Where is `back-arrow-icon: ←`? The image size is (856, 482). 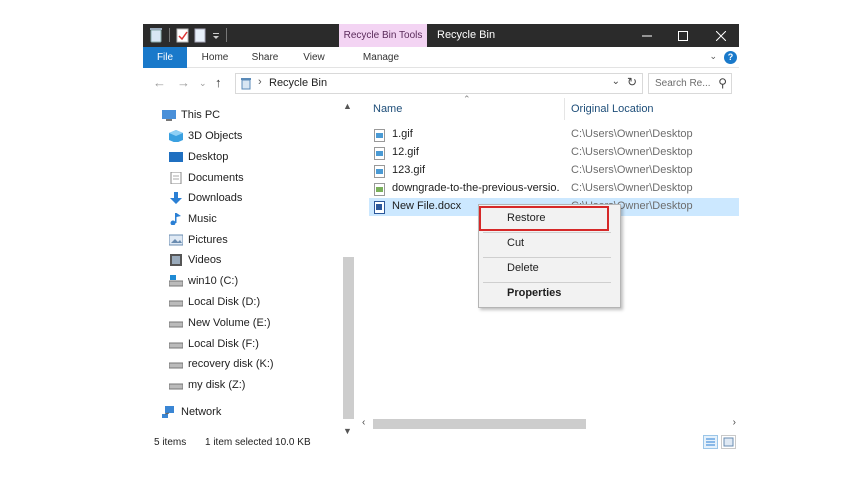
back-arrow-icon: ← is located at coordinates (159, 82).